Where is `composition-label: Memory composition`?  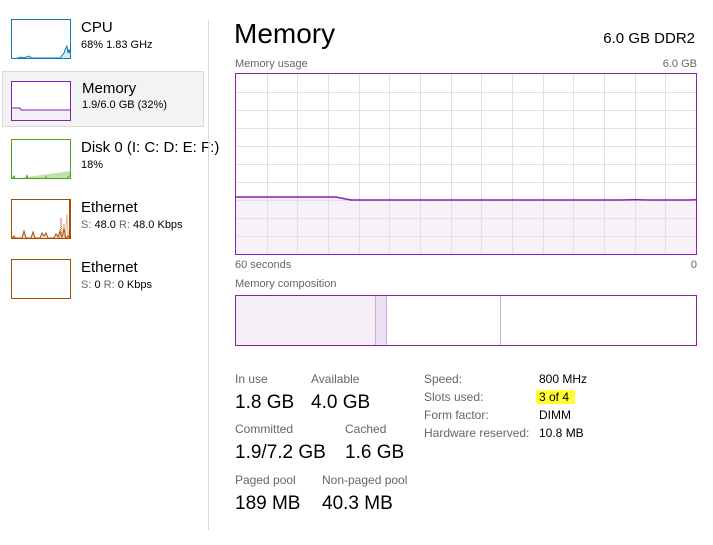 composition-label: Memory composition is located at coordinates (286, 284).